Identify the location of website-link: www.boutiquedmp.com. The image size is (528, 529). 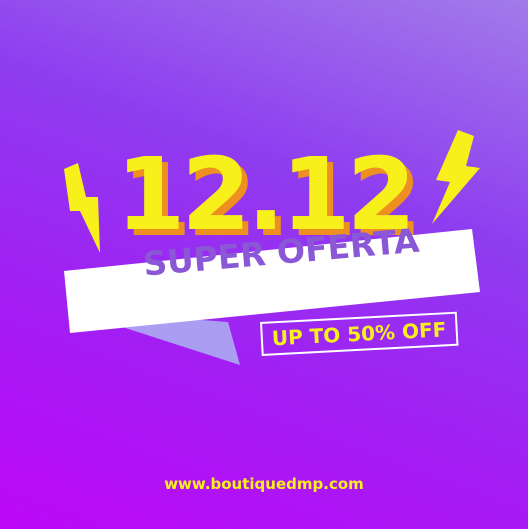
(264, 484).